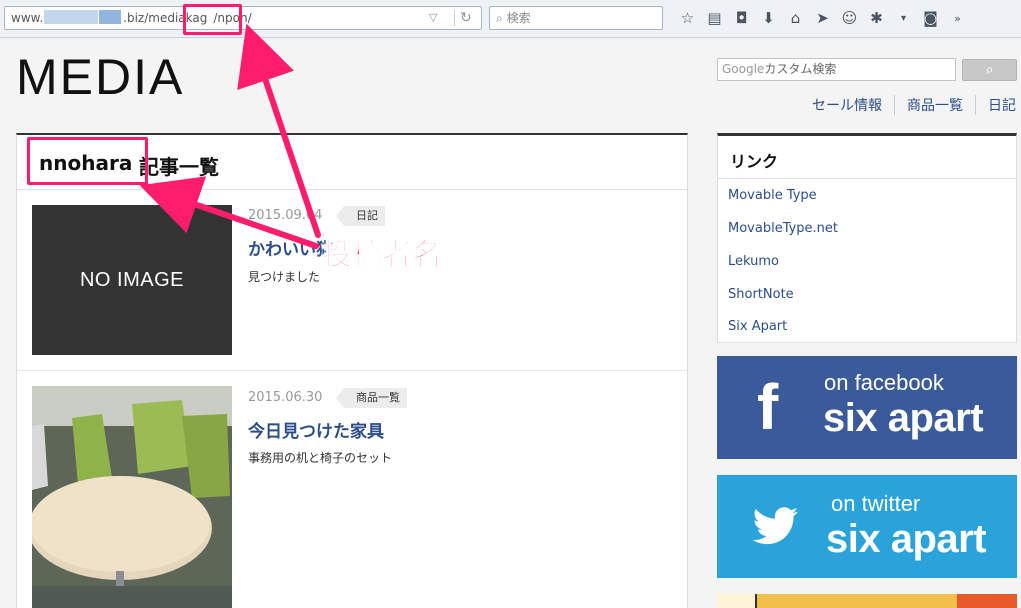 Image resolution: width=1021 pixels, height=608 pixels. What do you see at coordinates (775, 526) in the screenshot?
I see `twitter-bird-icon` at bounding box center [775, 526].